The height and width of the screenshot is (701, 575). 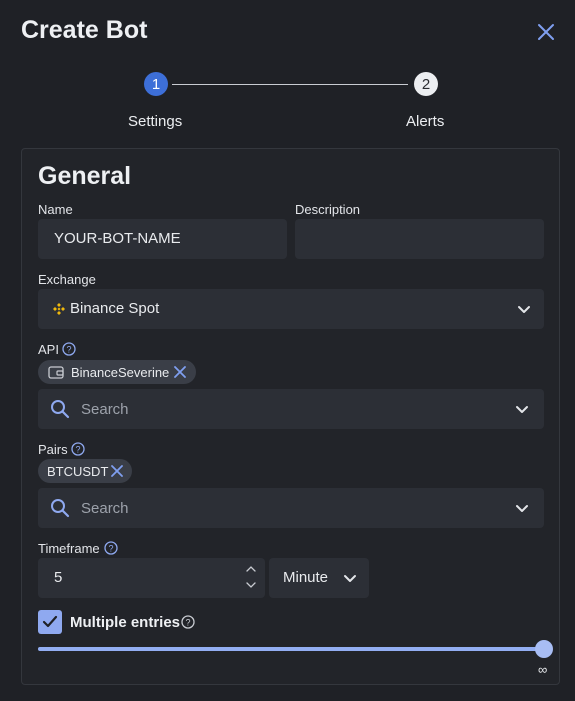 What do you see at coordinates (156, 84) in the screenshot?
I see `step-1-indicator: 1` at bounding box center [156, 84].